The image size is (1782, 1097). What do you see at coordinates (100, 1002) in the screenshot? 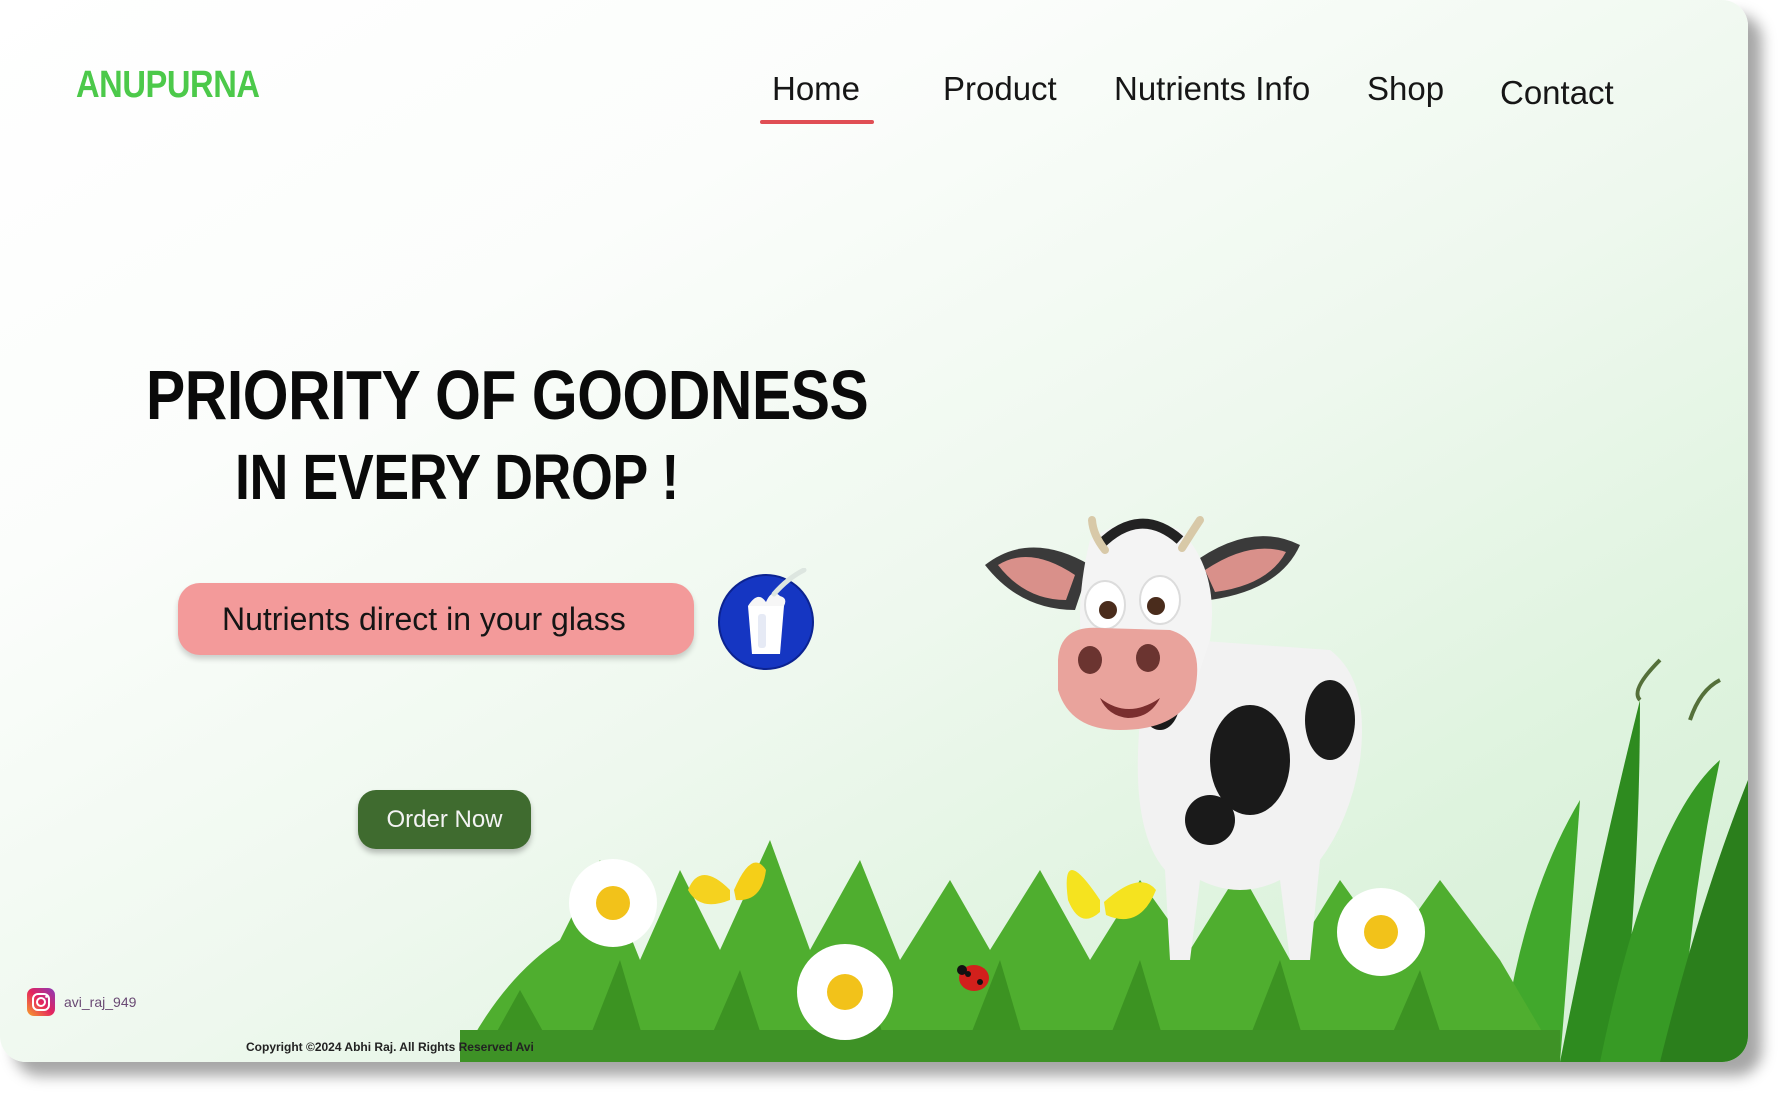
I see `instagram-handle: avi_raj_949` at bounding box center [100, 1002].